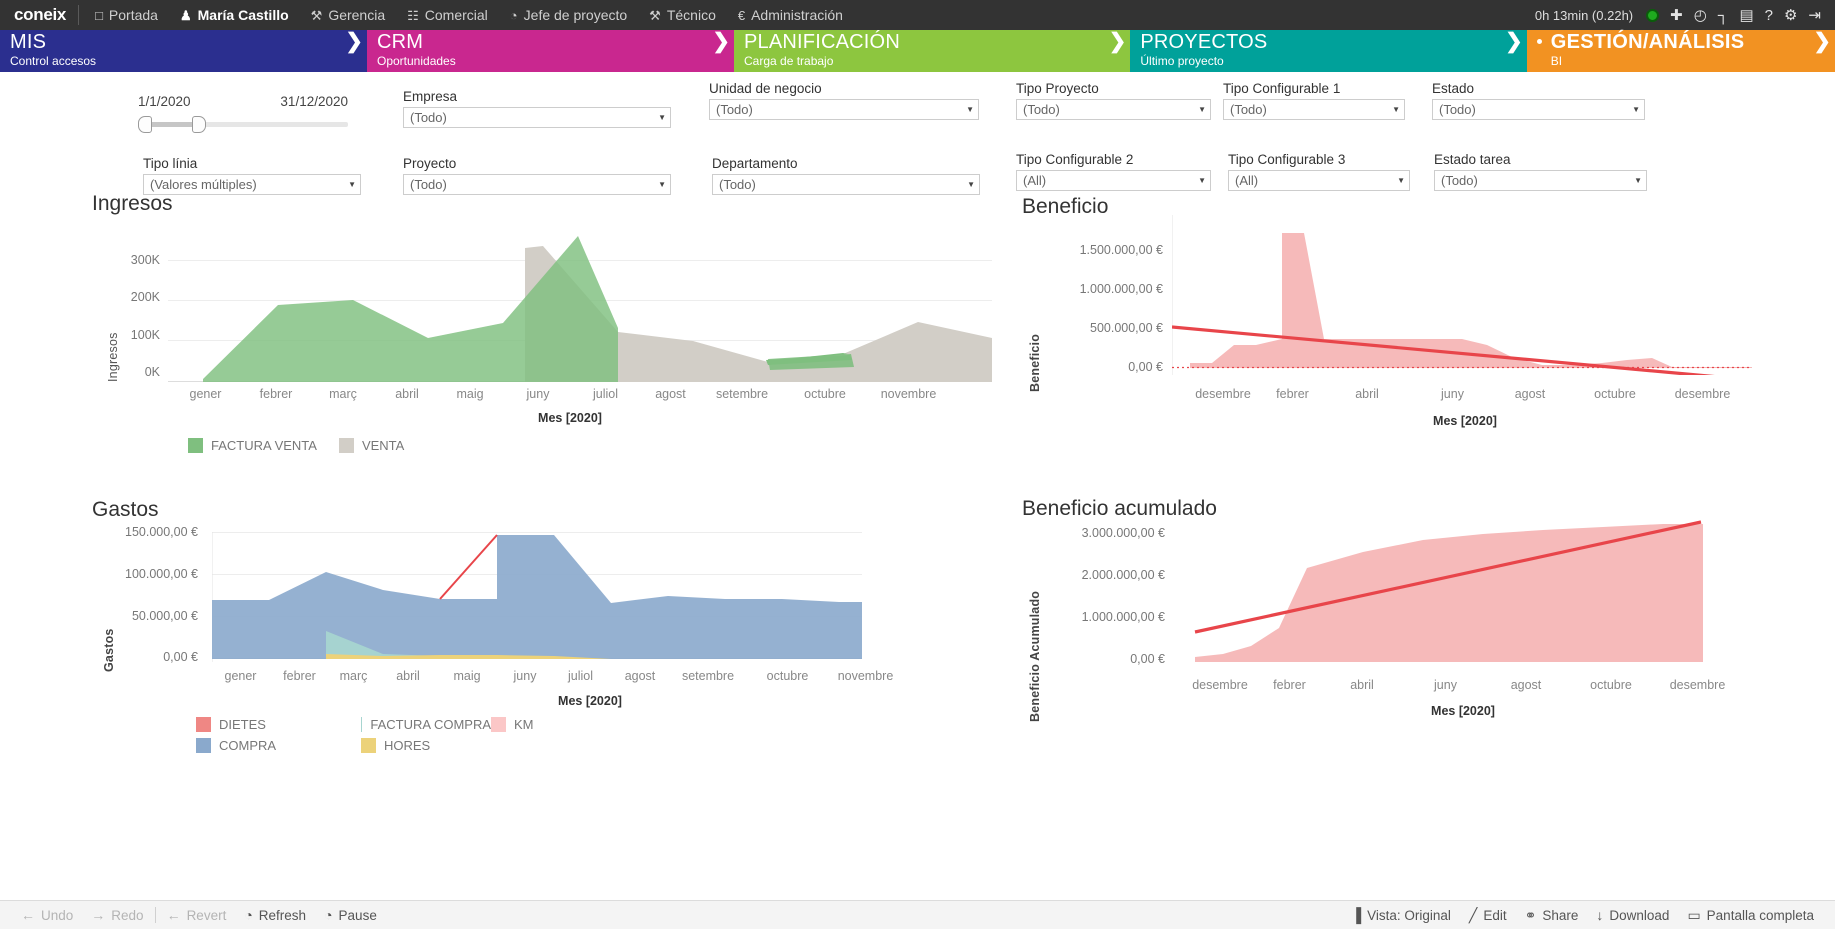 The image size is (1835, 929). I want to click on share-button: ⚭ Share, so click(1552, 915).